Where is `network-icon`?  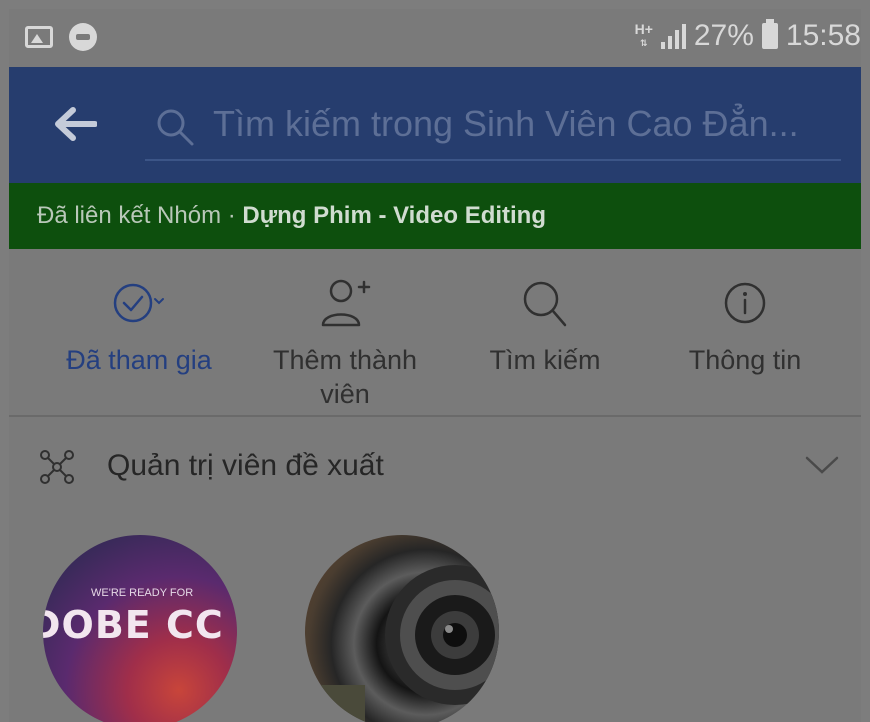
network-icon is located at coordinates (57, 467).